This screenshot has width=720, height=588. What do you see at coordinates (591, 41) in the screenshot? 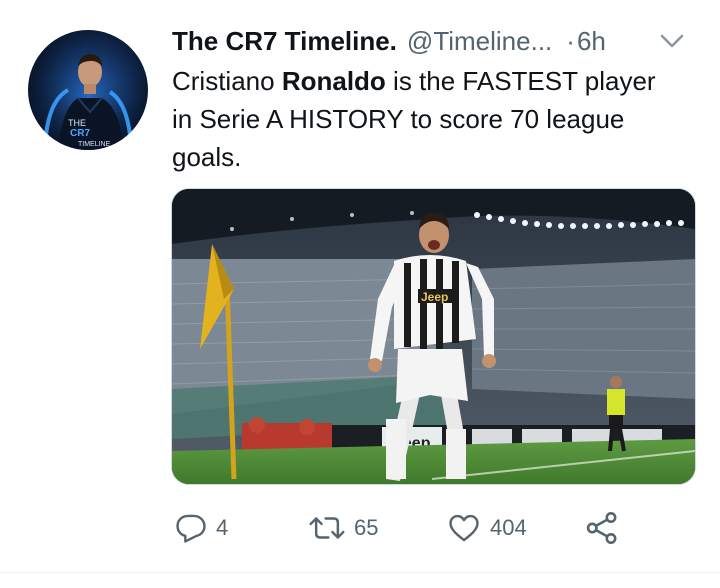
I see `timestamp: 6h` at bounding box center [591, 41].